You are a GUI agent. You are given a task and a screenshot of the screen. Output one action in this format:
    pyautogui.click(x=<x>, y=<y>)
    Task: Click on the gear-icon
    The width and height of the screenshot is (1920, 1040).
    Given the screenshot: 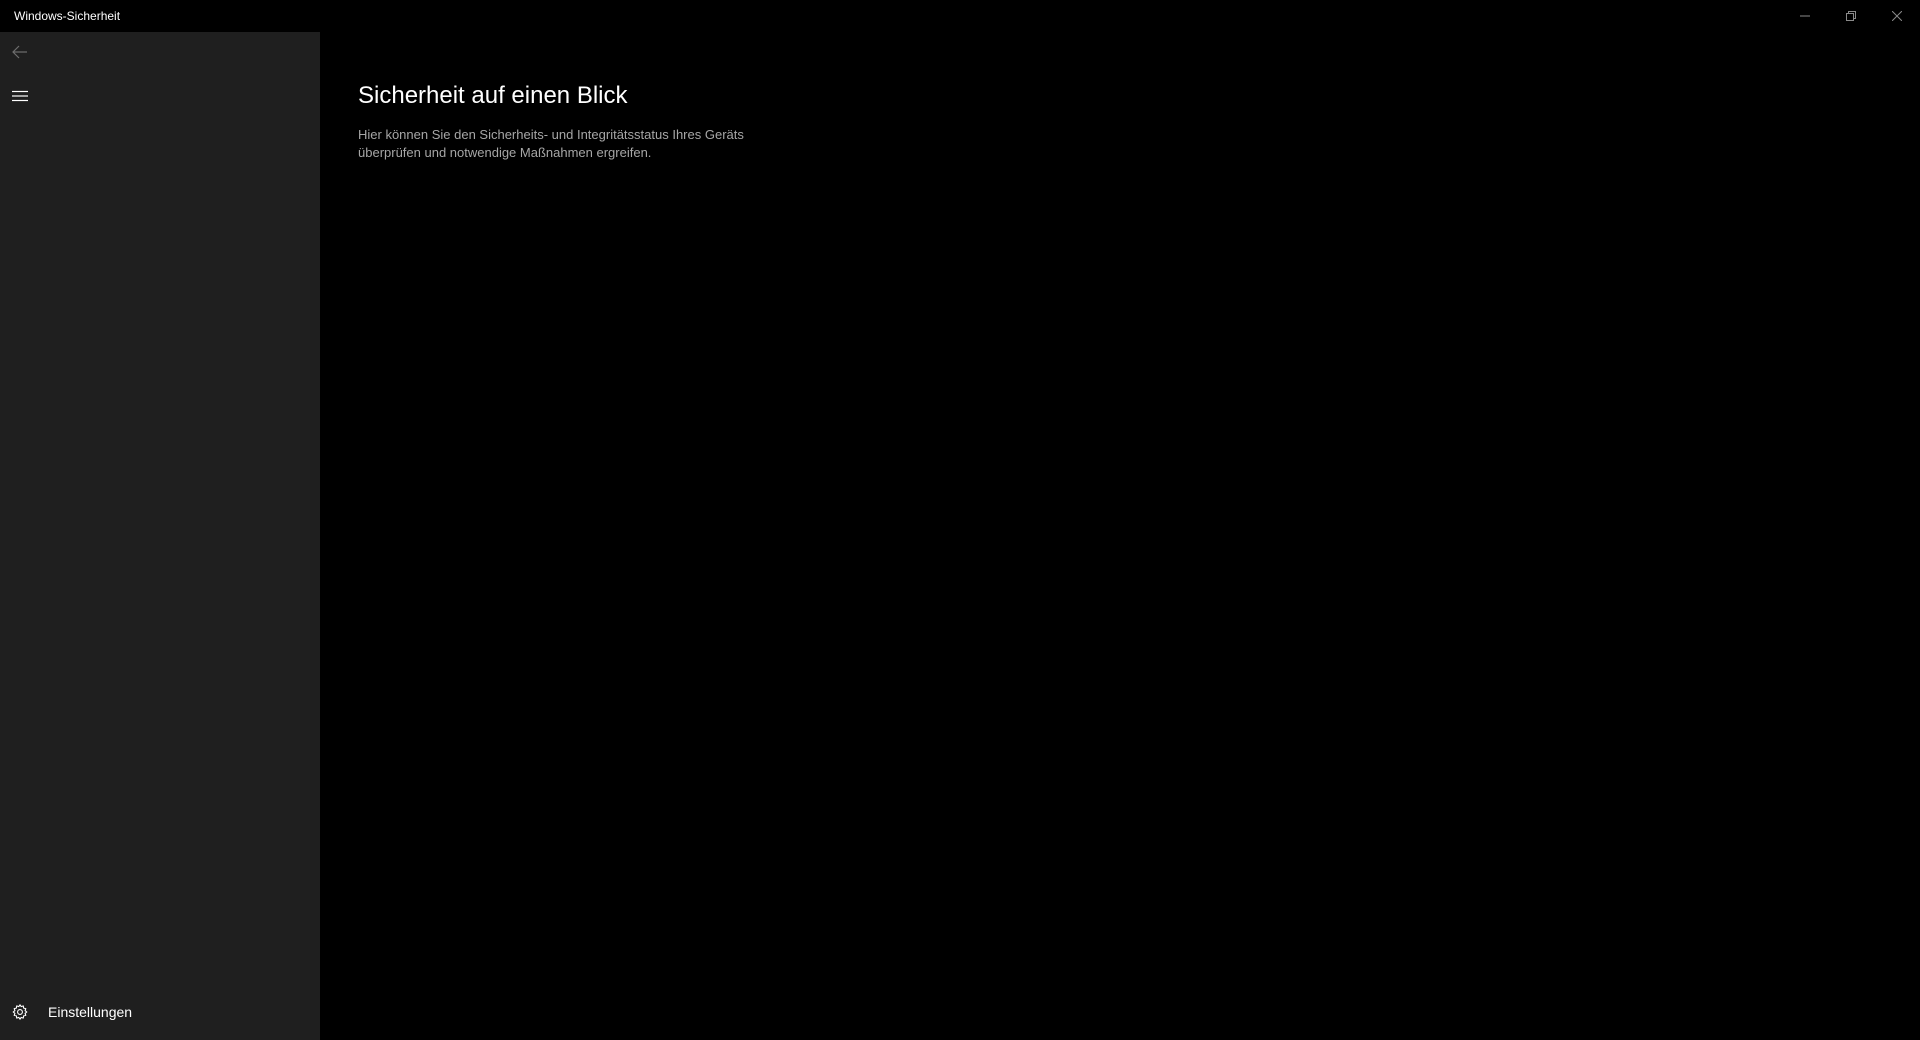 What is the action you would take?
    pyautogui.click(x=20, y=1012)
    